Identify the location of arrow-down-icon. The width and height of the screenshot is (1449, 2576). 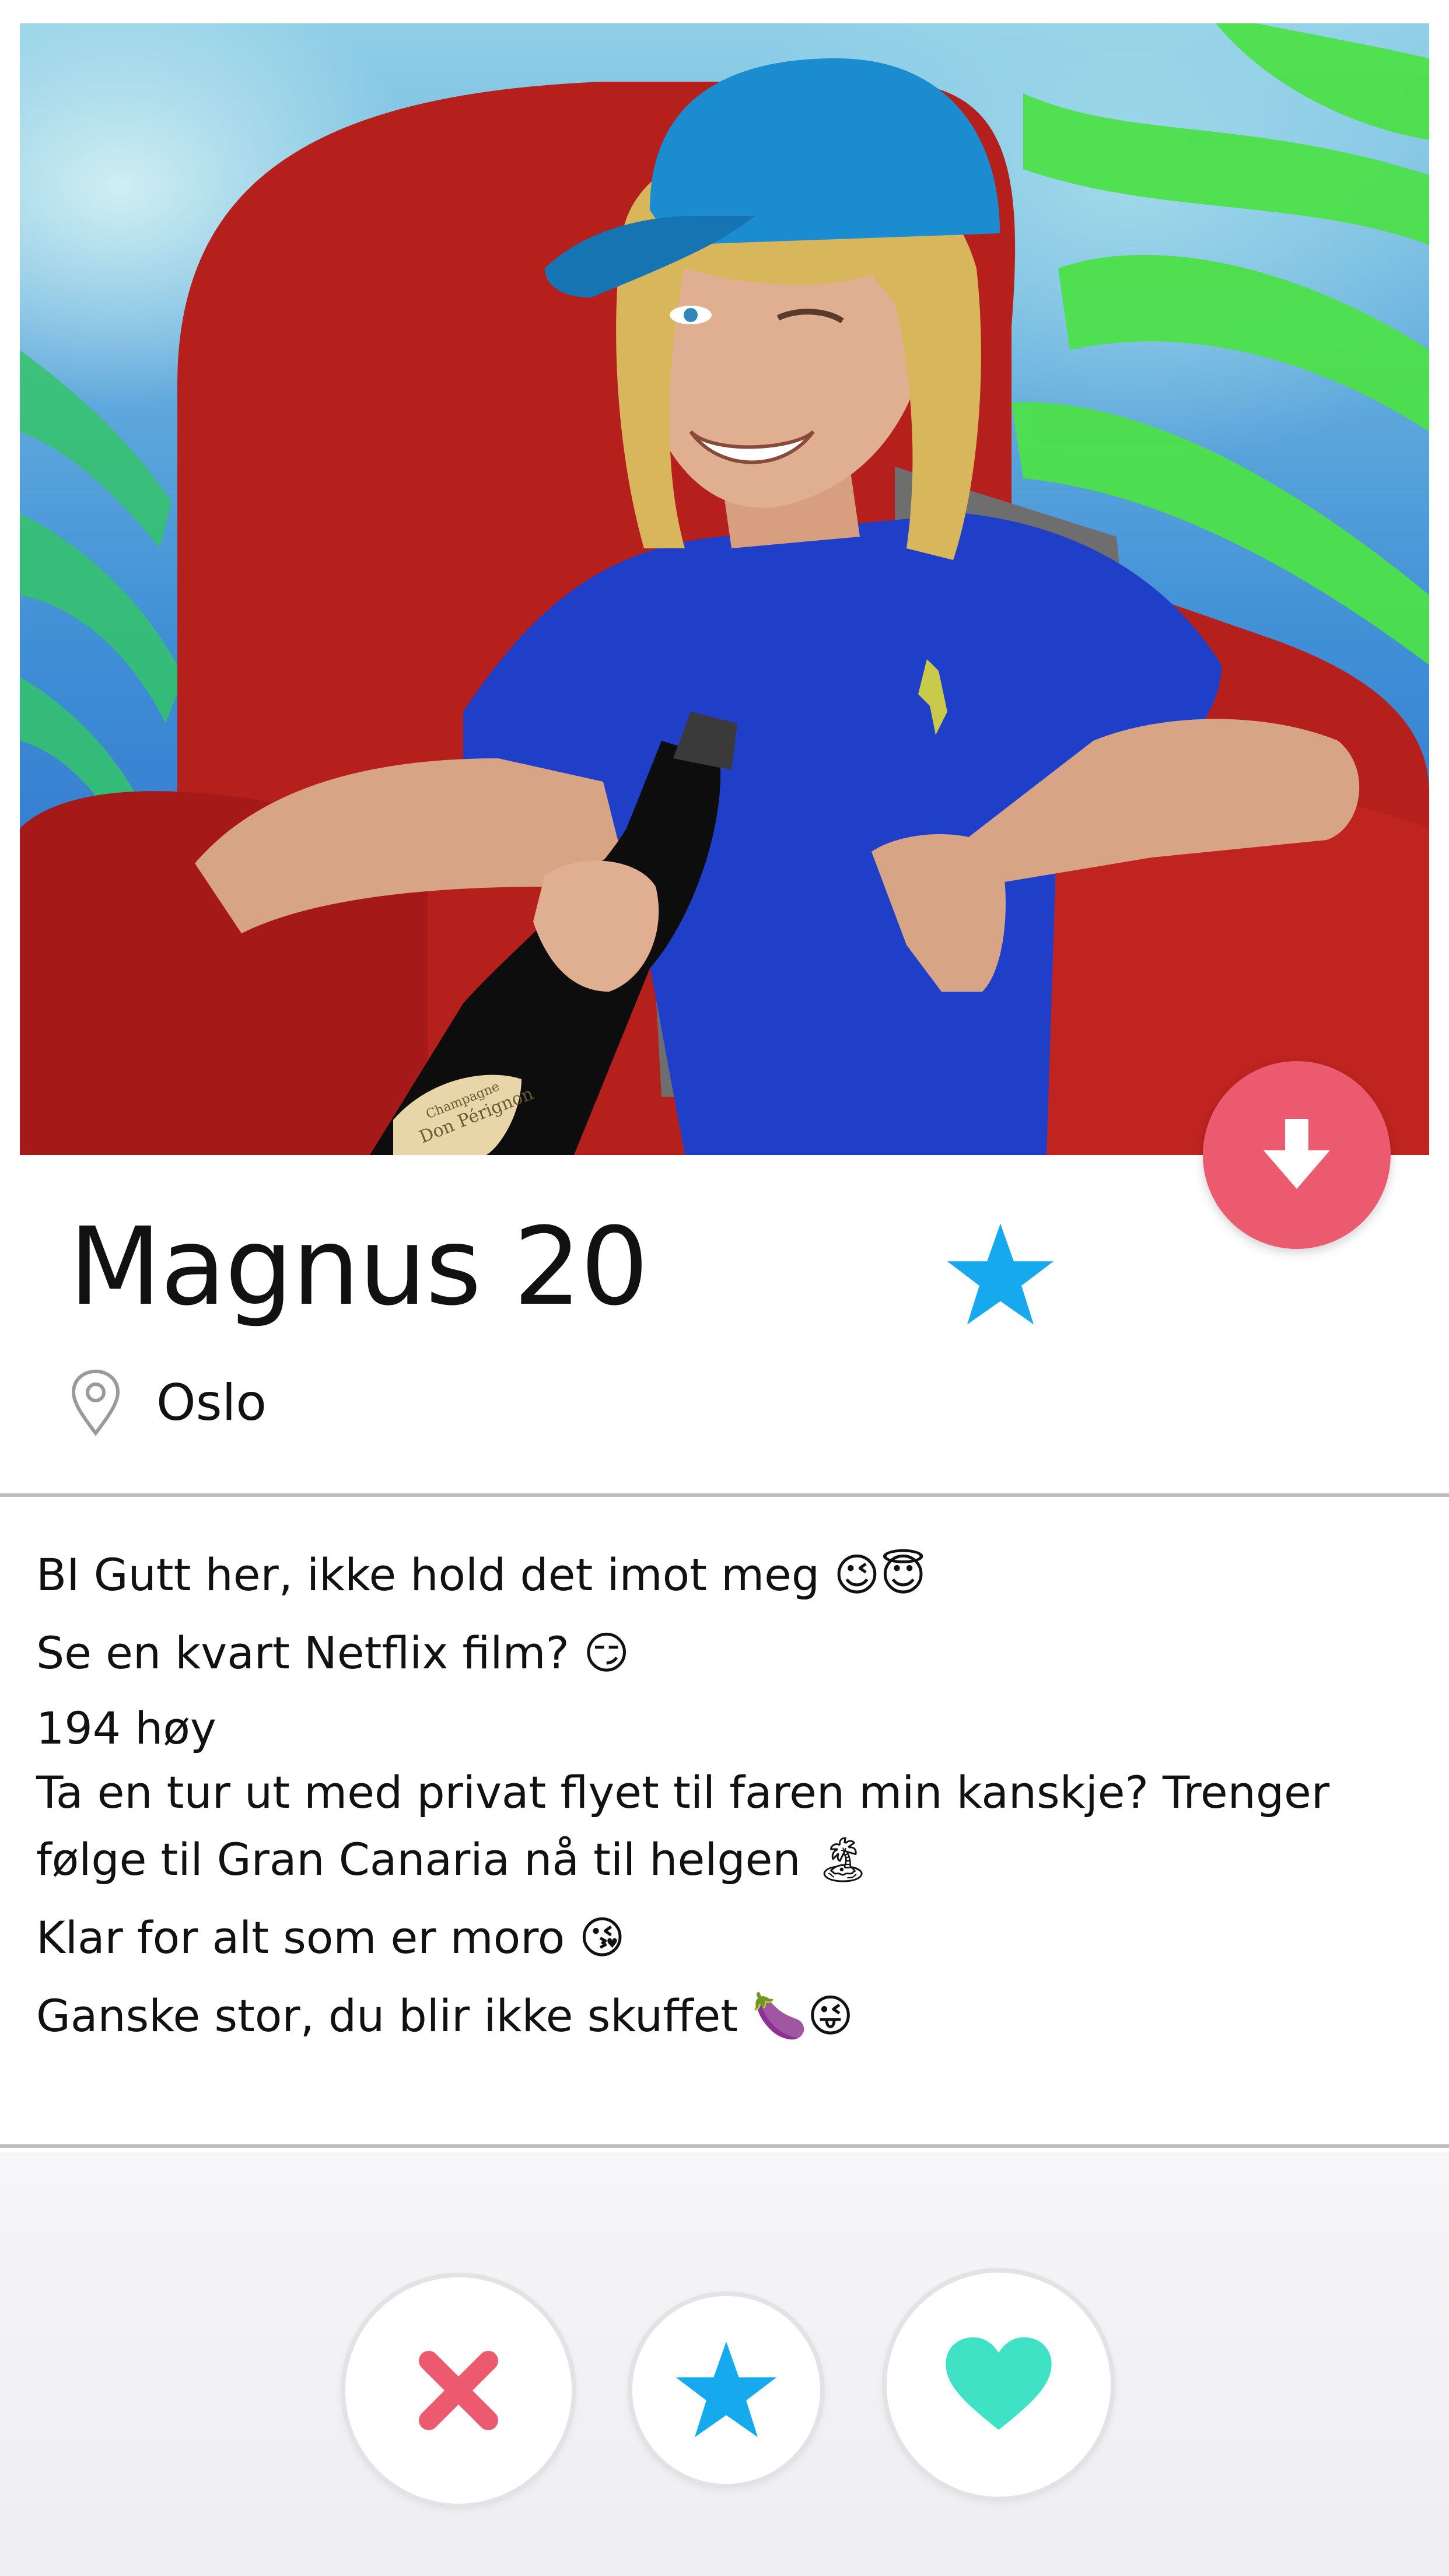
(1297, 1154).